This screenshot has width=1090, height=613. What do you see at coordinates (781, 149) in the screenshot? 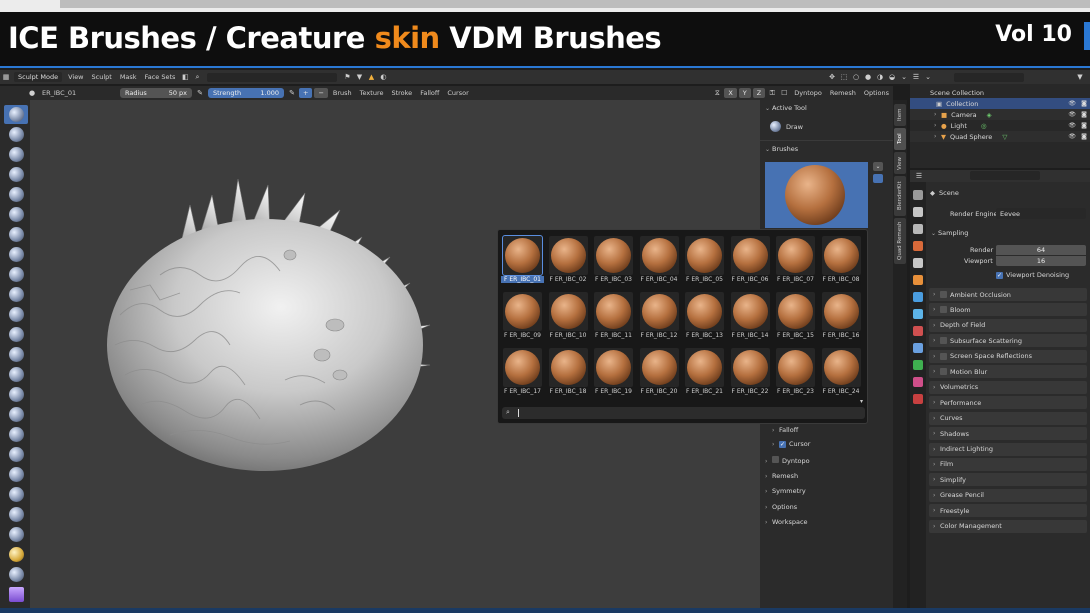
I see `brushes-panel-header: ⌄ Brushes` at bounding box center [781, 149].